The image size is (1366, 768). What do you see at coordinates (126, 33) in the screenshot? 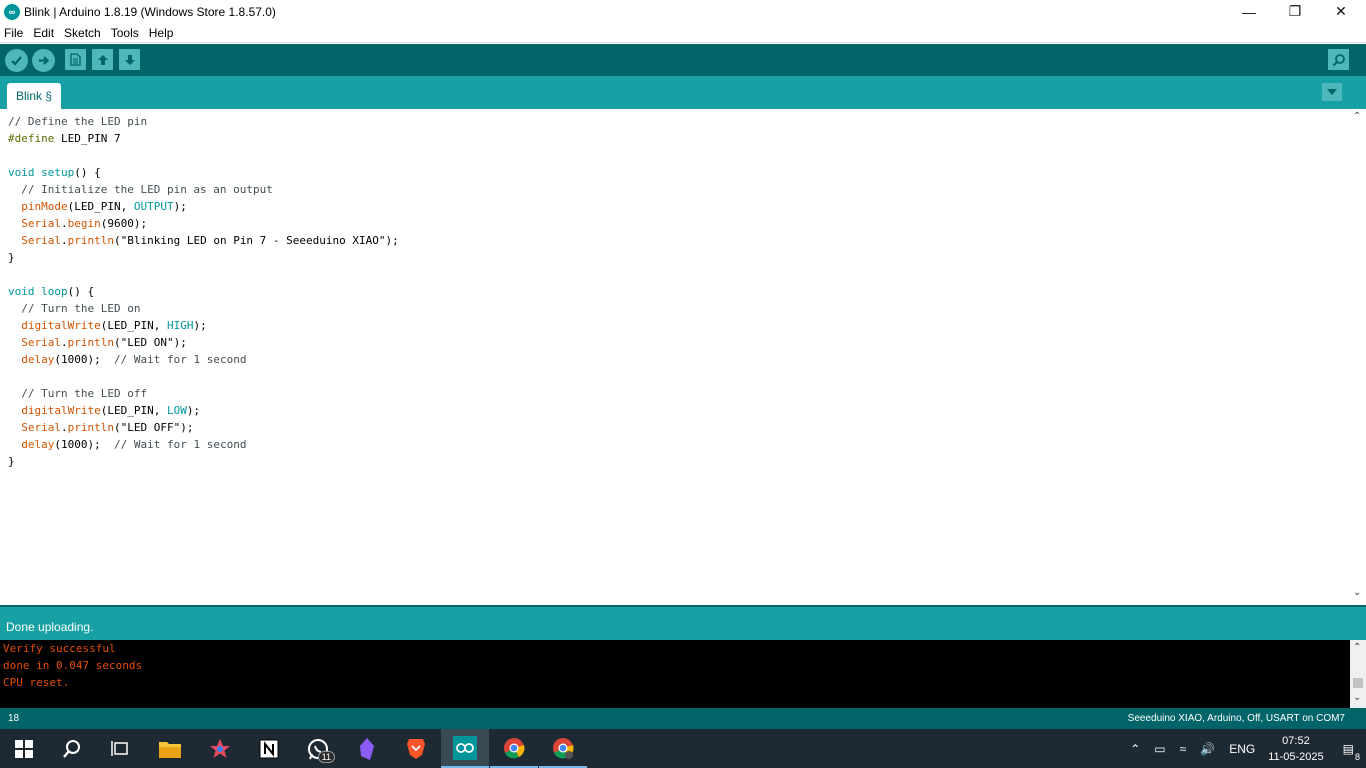
I see `menu-tools: Tools` at bounding box center [126, 33].